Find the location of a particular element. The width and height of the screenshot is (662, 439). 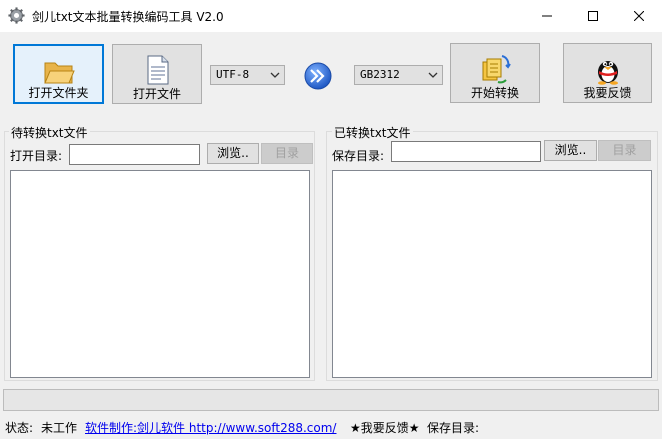

gear-icon is located at coordinates (16, 15).